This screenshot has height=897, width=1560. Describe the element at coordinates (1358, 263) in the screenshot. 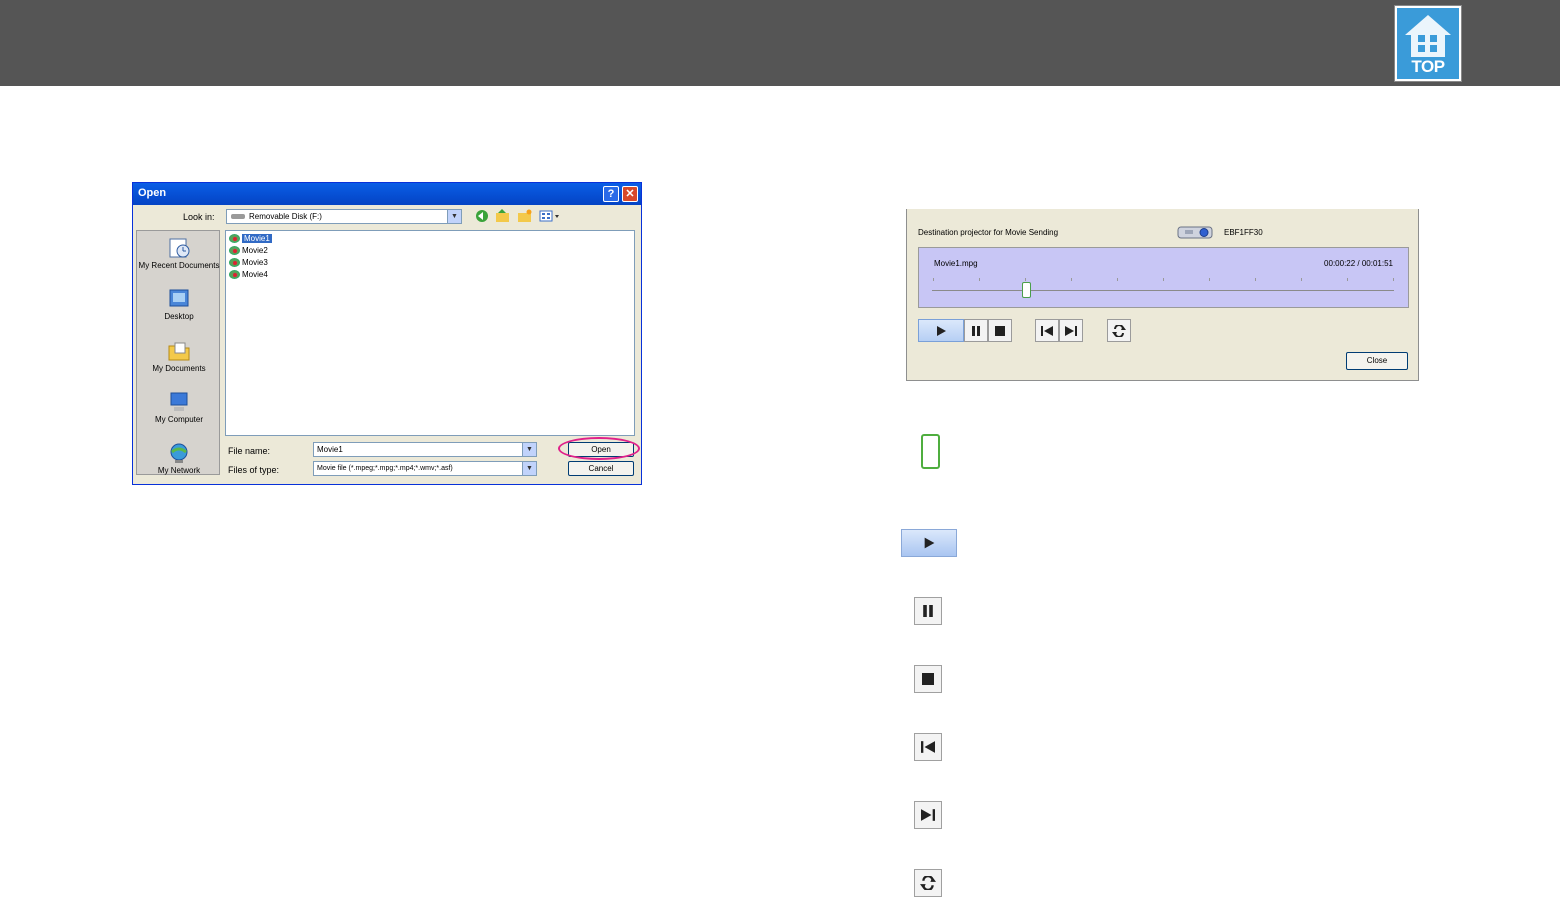

I see `movie-time: 00:00:22 / 00:01:51` at that location.